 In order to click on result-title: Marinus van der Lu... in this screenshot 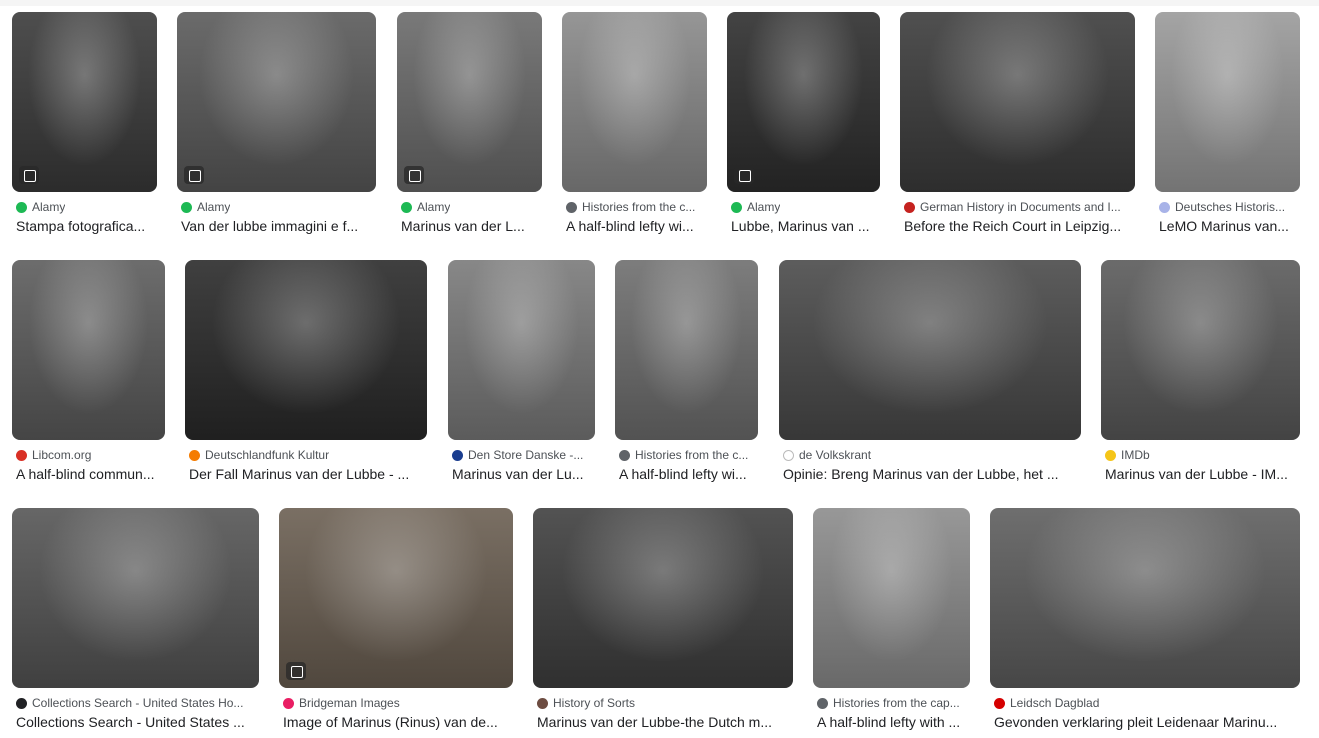, I will do `click(524, 474)`.